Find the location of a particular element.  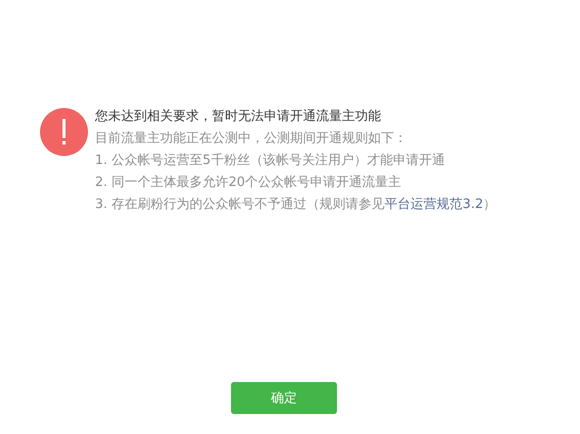

rule-text: 1. 公众帐号运营至5千粉丝（该帐号关注用户）才能申请开通 is located at coordinates (270, 161).